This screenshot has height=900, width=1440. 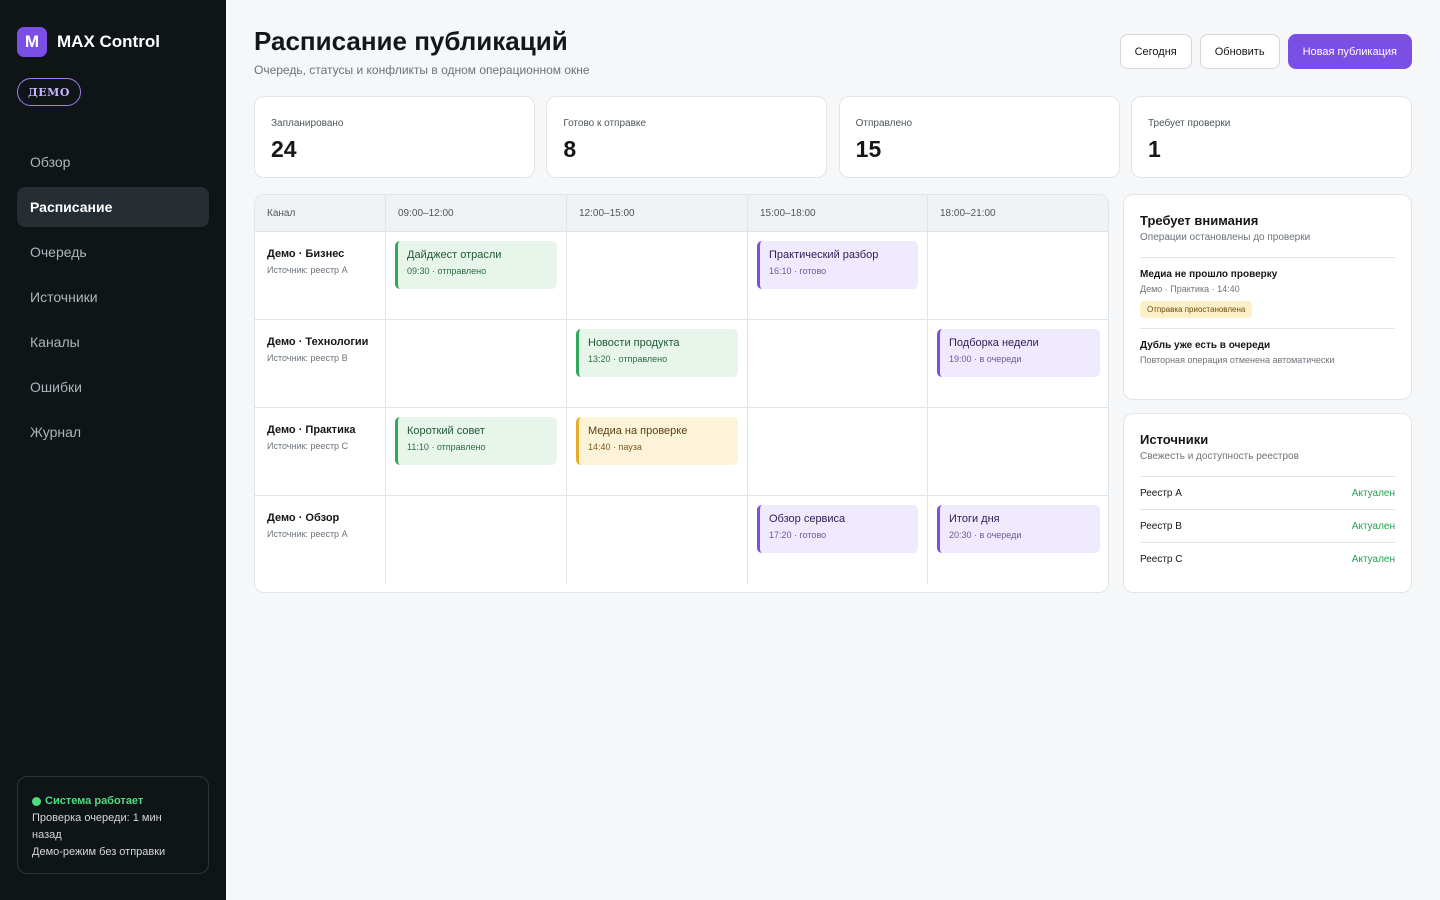 I want to click on sidebar-item-3: Источники, so click(x=113, y=297).